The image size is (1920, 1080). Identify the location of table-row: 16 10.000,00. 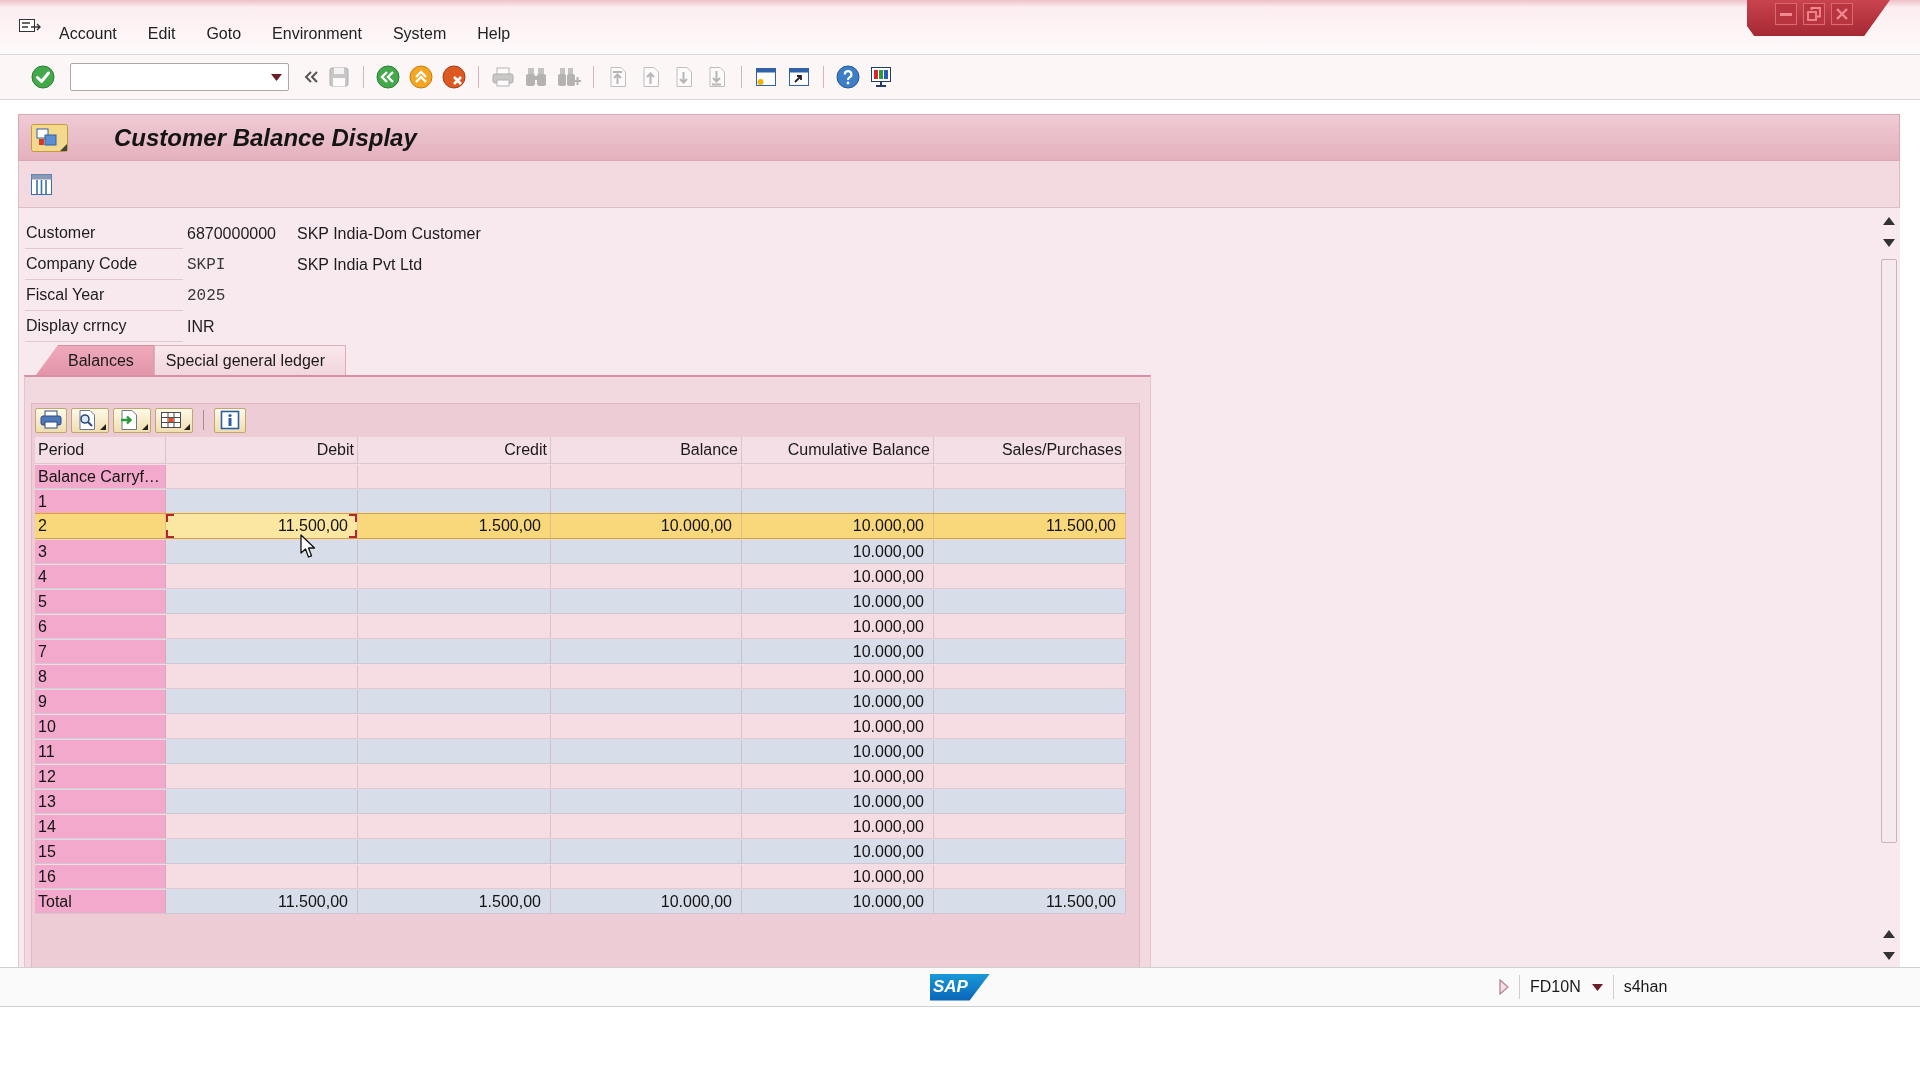
(580, 876).